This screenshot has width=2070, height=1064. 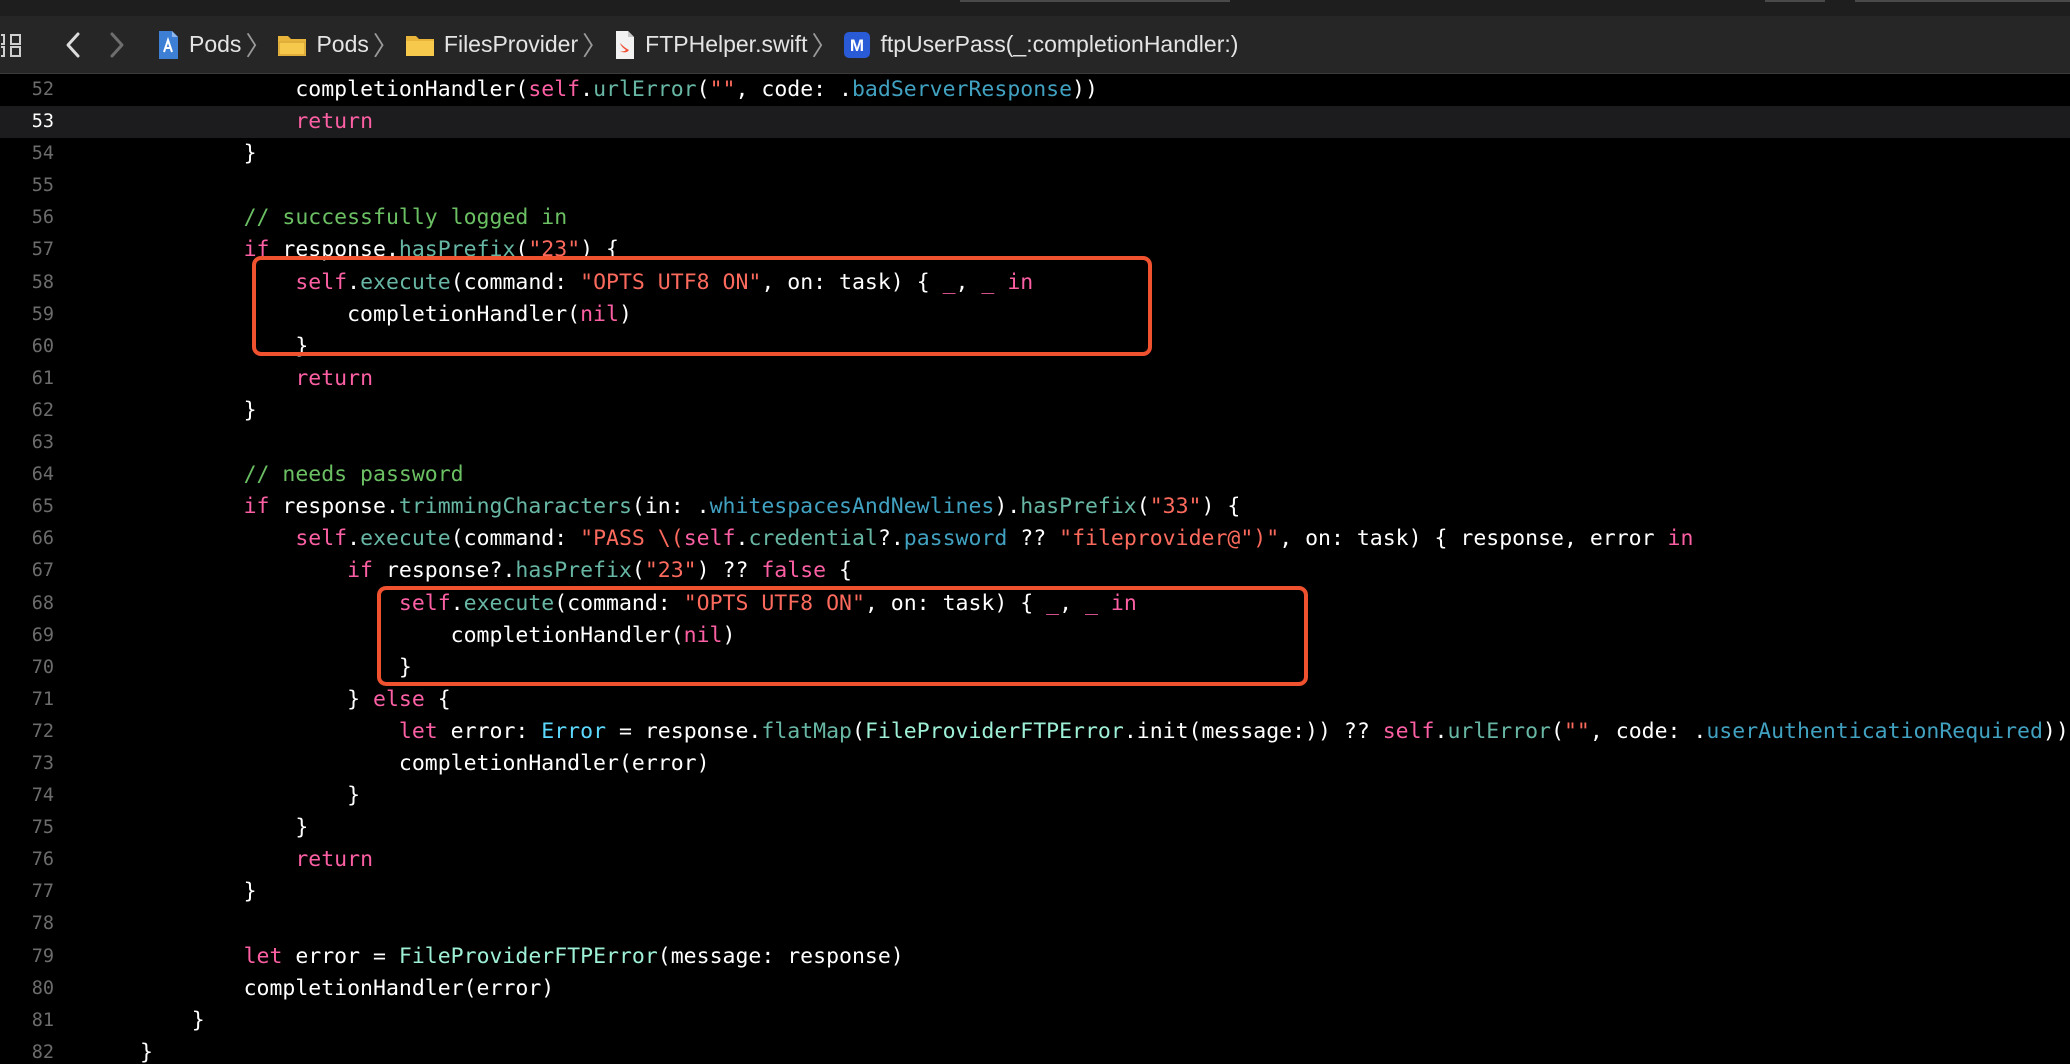 What do you see at coordinates (1035, 443) in the screenshot?
I see `code-line: 63` at bounding box center [1035, 443].